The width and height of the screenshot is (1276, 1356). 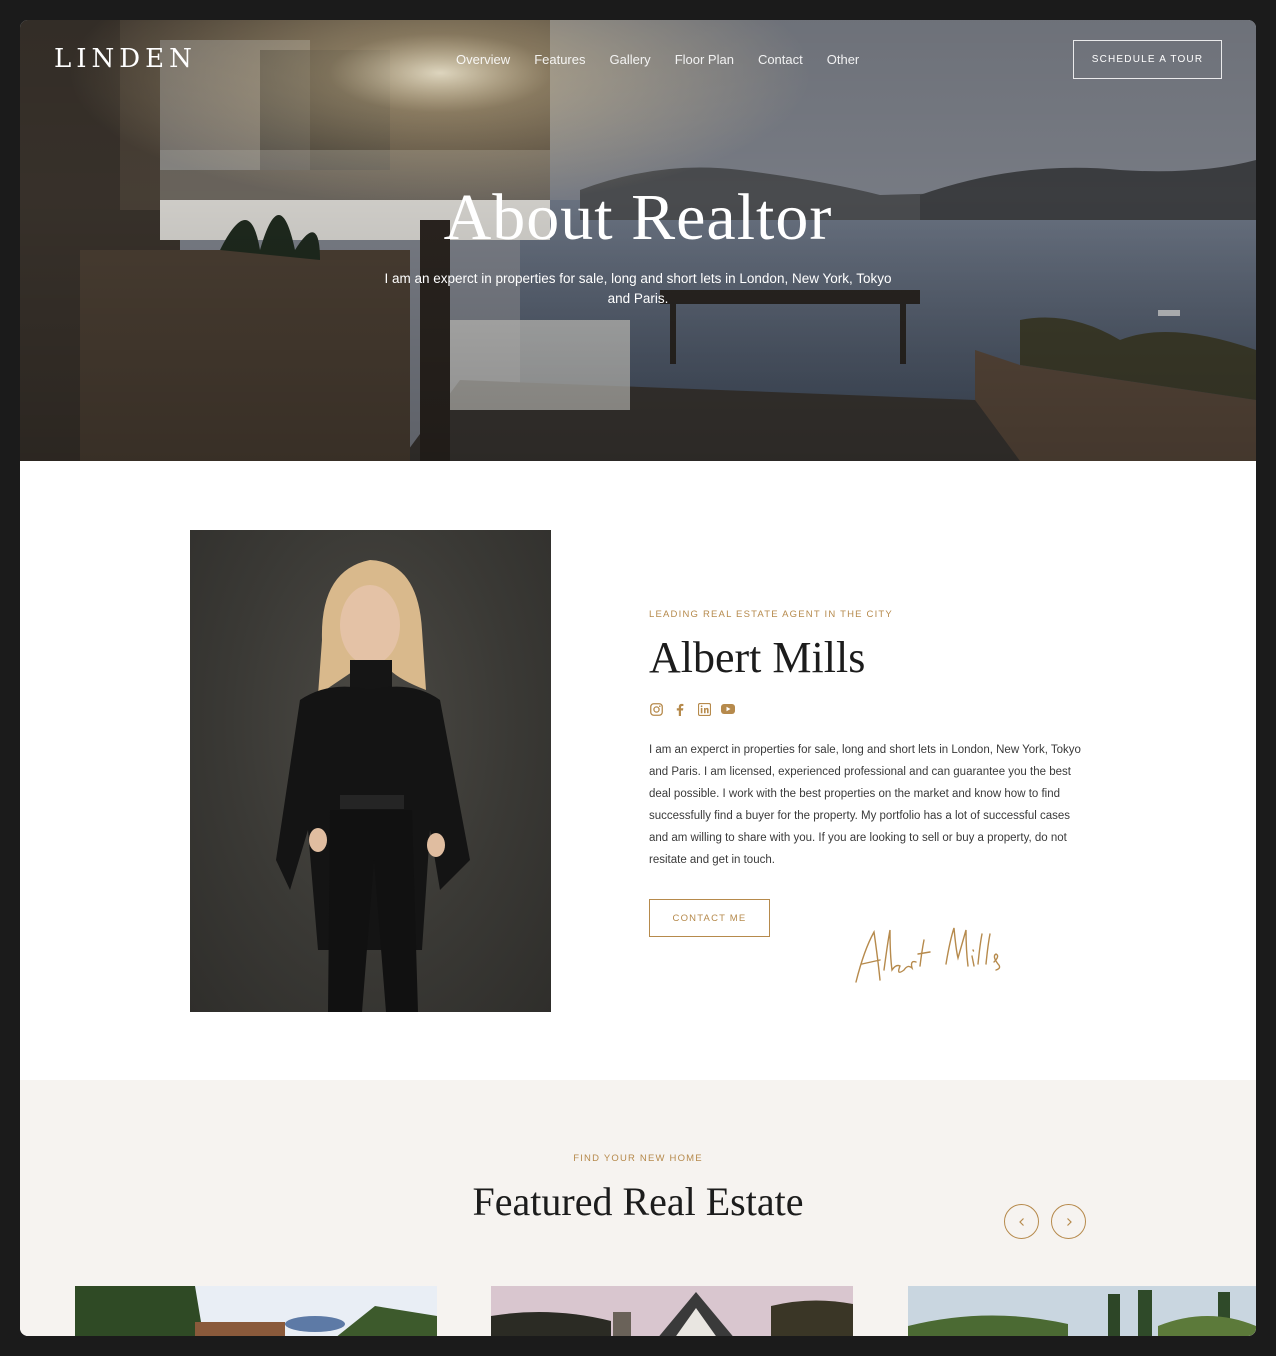 I want to click on next-button, so click(x=1068, y=1221).